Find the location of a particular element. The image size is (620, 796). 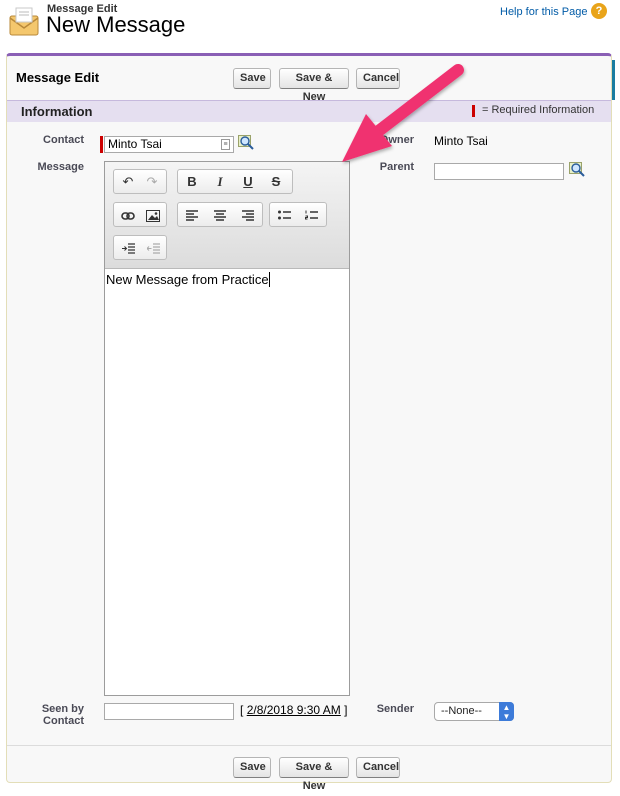

select-updown-icon: ▲ ▼ is located at coordinates (506, 711).